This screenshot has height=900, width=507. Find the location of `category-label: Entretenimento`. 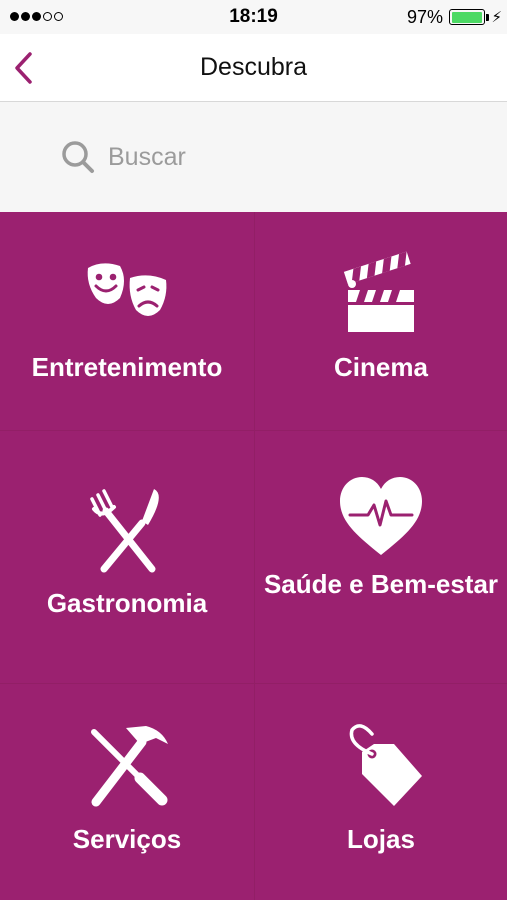

category-label: Entretenimento is located at coordinates (127, 367).